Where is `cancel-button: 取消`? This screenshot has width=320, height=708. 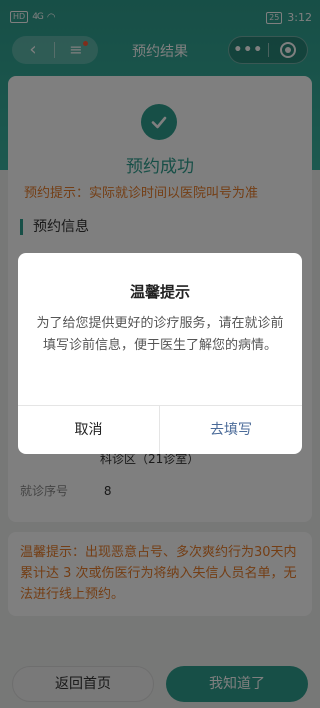 cancel-button: 取消 is located at coordinates (89, 430).